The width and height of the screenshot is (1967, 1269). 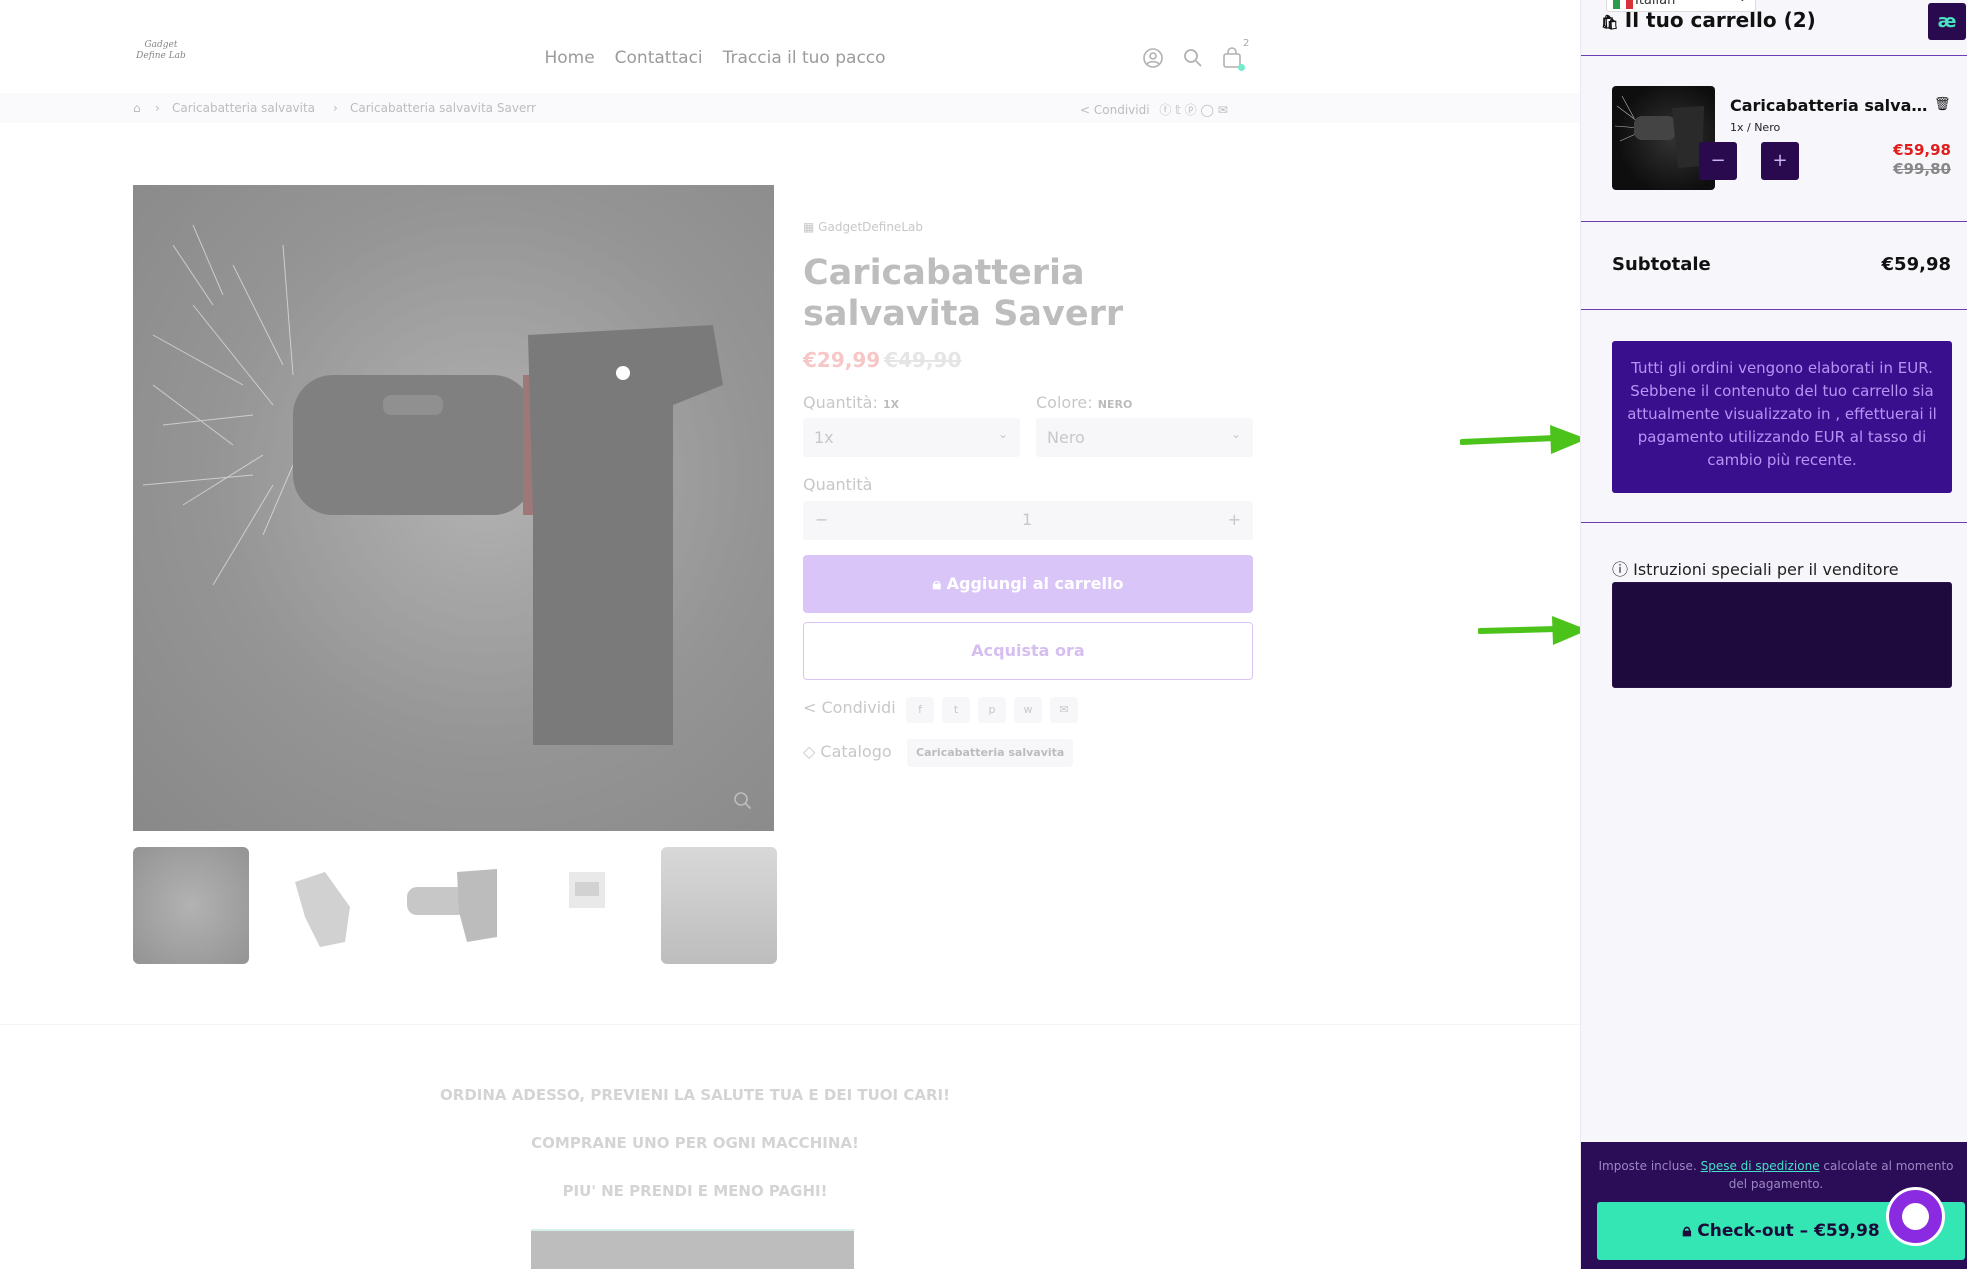 I want to click on cart-icon: 🛍︎, so click(x=1610, y=23).